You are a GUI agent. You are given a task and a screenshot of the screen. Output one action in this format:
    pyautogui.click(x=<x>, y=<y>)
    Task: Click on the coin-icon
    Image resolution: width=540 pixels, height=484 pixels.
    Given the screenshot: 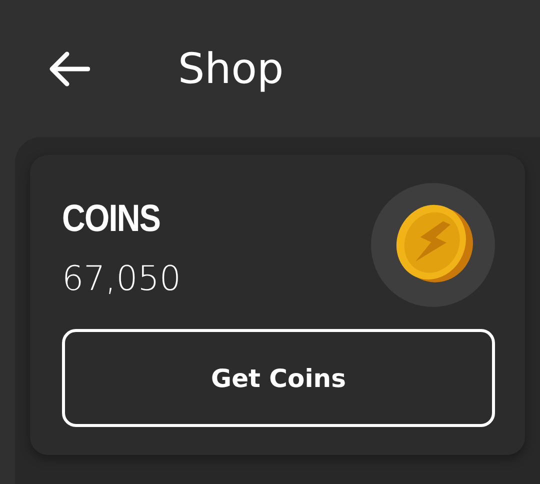 What is the action you would take?
    pyautogui.click(x=433, y=245)
    